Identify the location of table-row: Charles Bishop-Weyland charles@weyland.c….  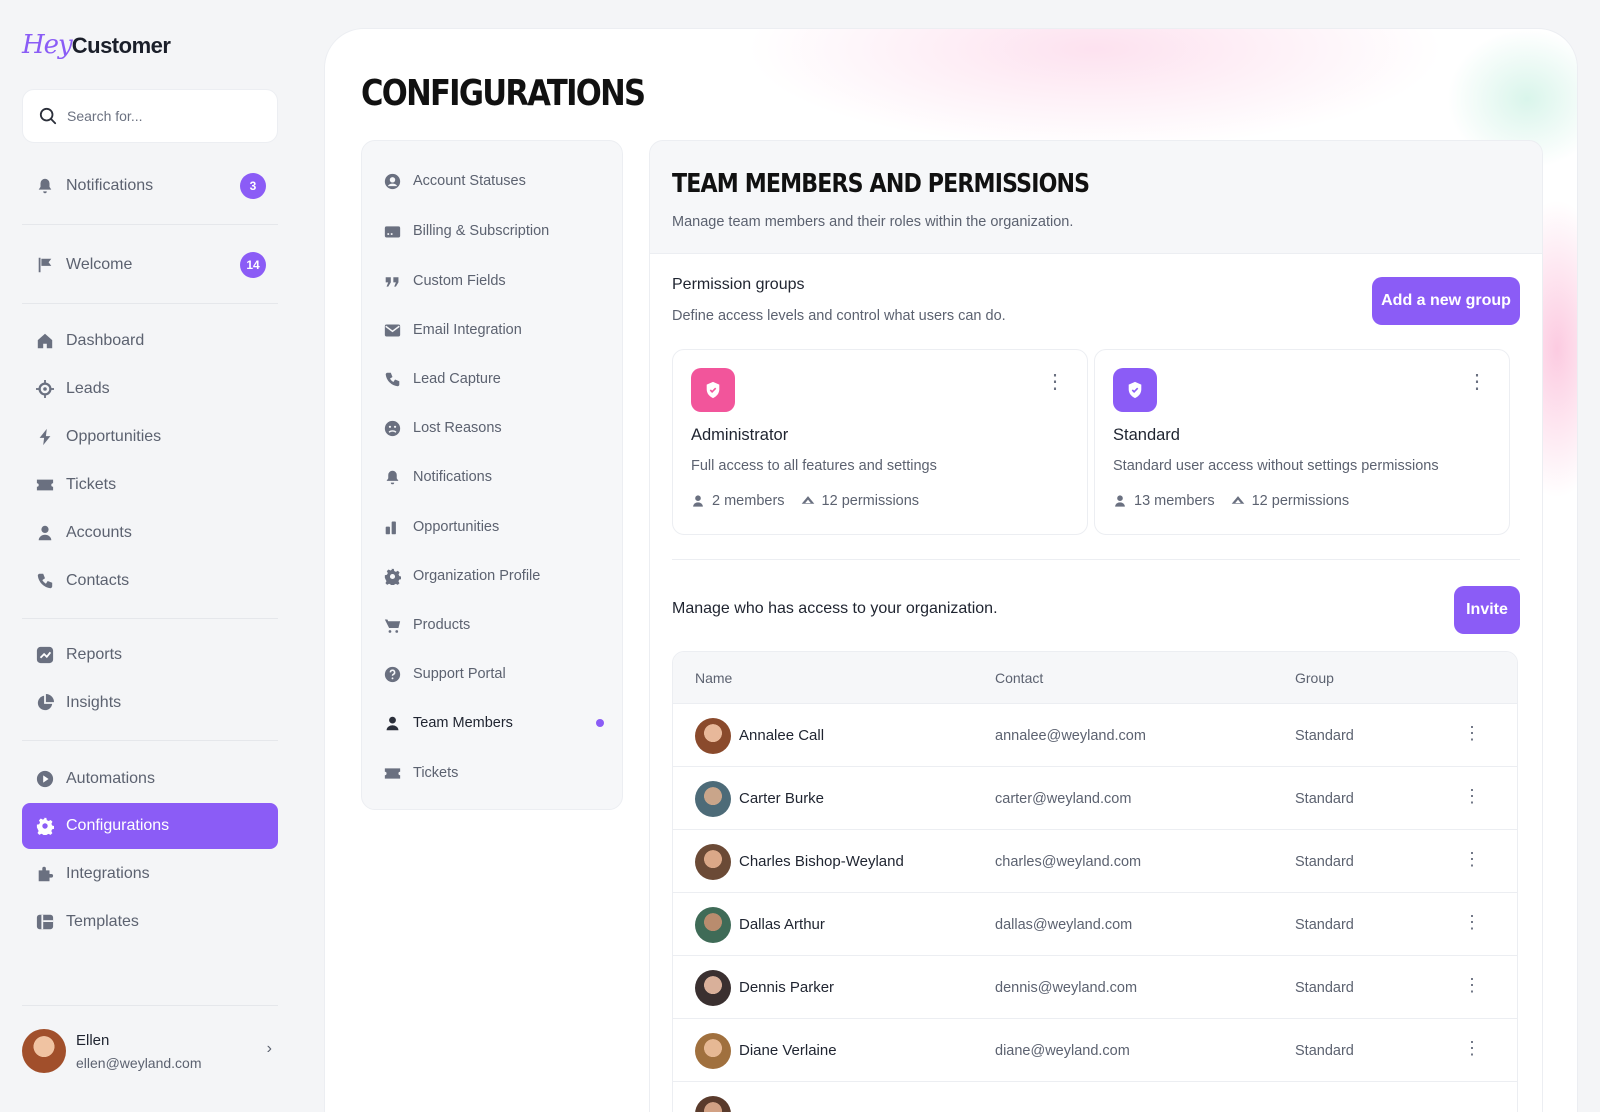
(1095, 861).